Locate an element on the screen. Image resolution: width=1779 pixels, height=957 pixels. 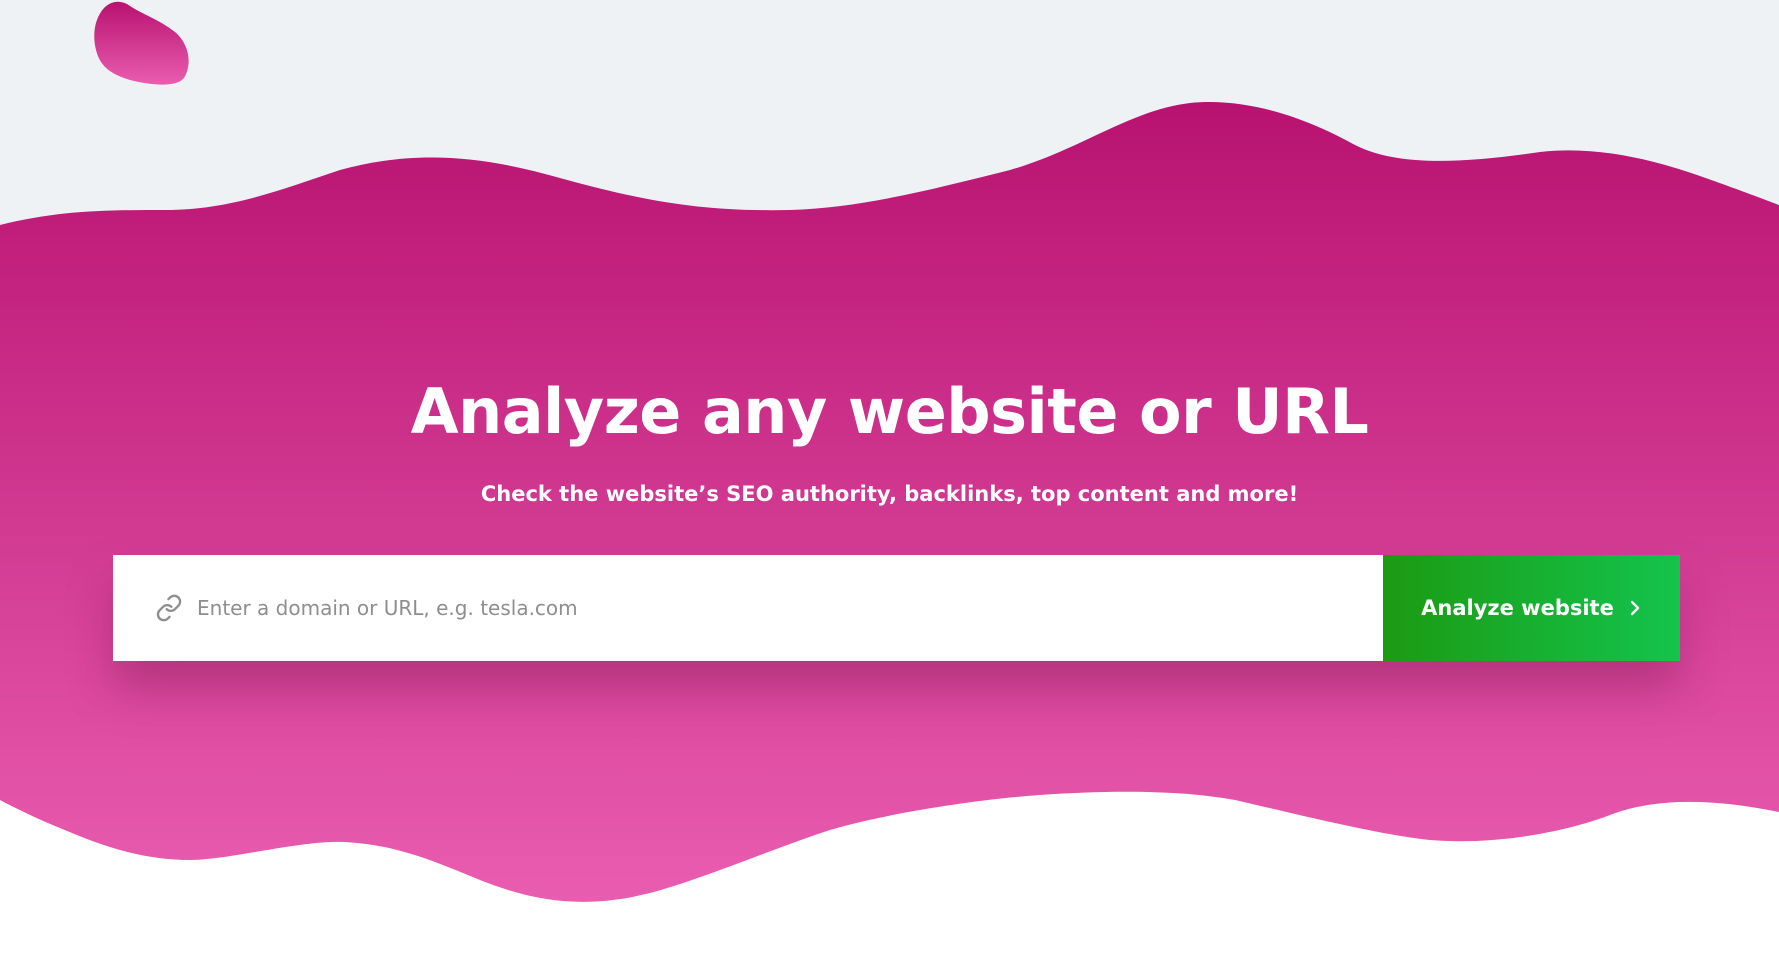
analyze-website-button: Analyze website is located at coordinates (1531, 608).